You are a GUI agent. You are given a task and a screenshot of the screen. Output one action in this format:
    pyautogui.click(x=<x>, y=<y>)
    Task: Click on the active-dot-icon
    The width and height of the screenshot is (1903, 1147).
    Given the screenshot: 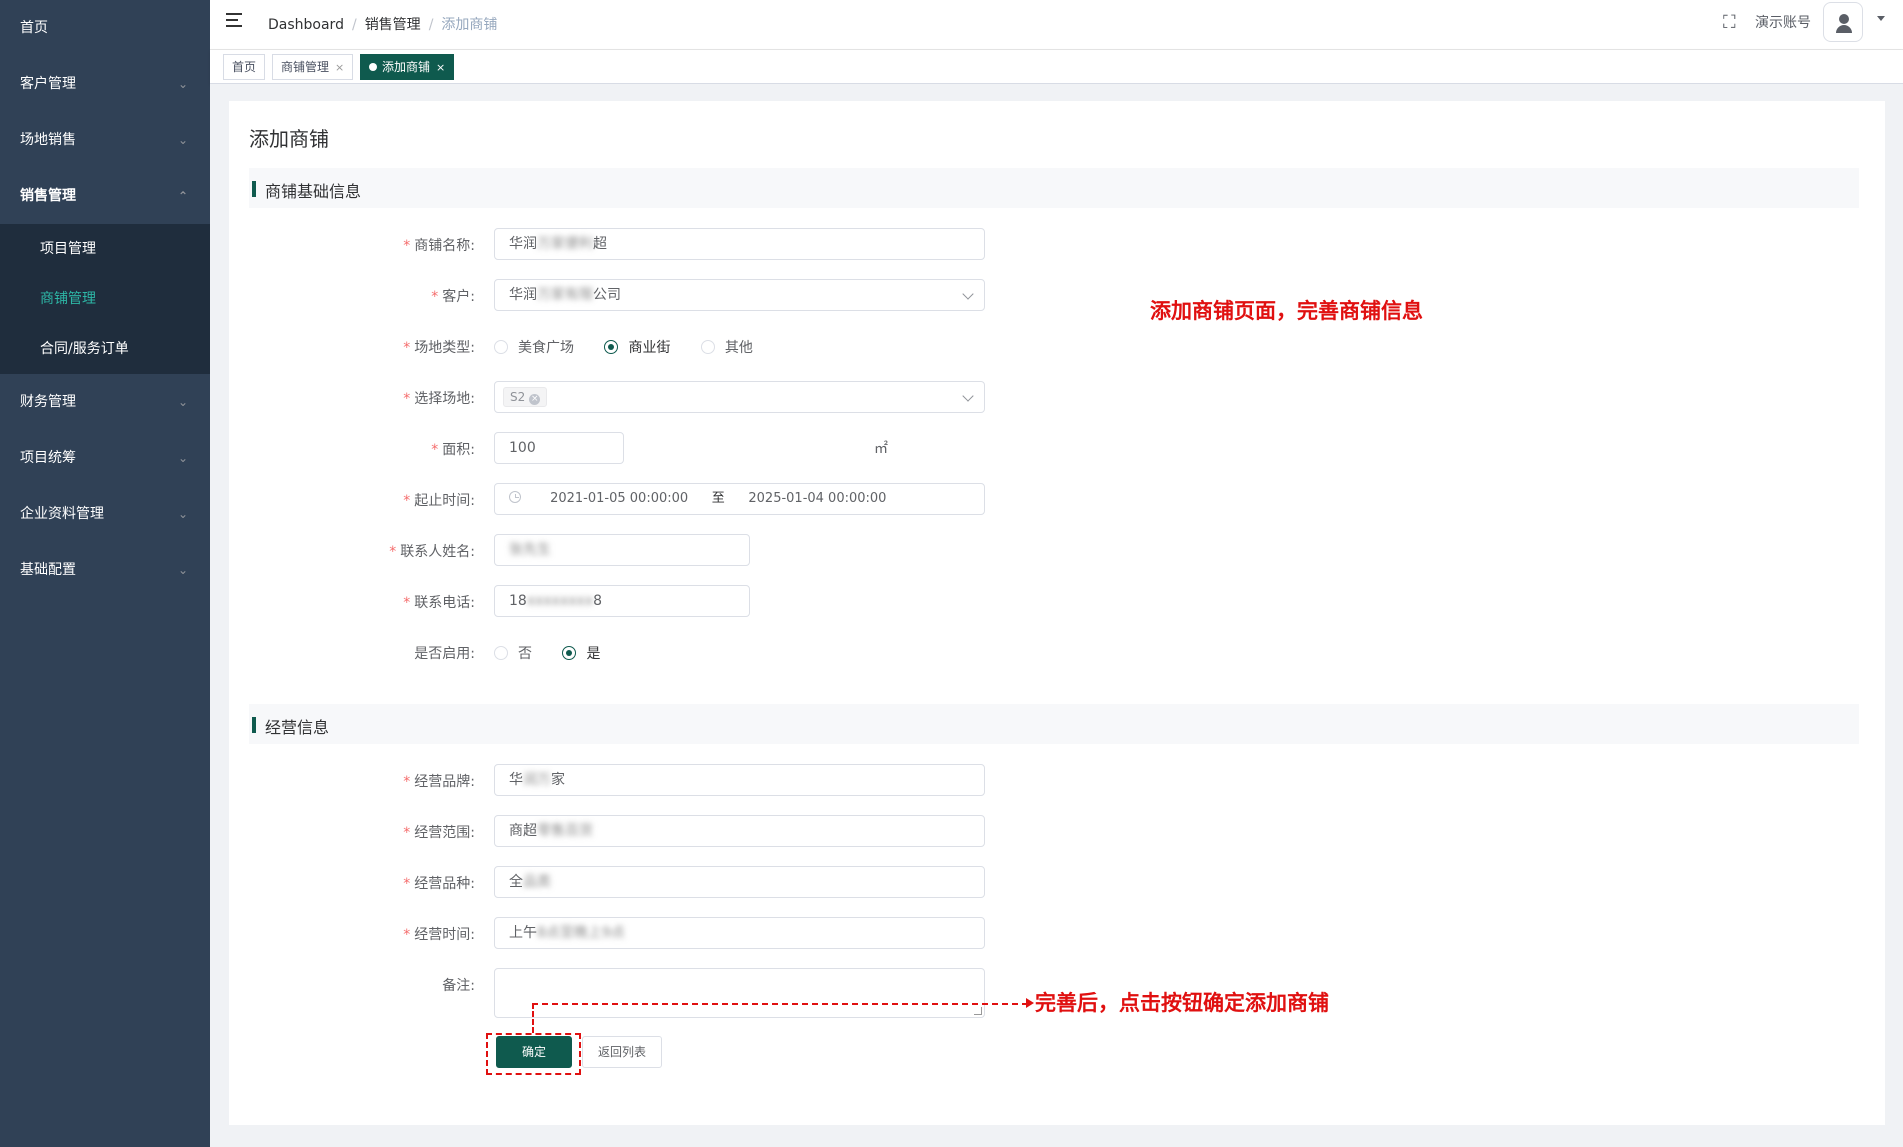 What is the action you would take?
    pyautogui.click(x=373, y=67)
    